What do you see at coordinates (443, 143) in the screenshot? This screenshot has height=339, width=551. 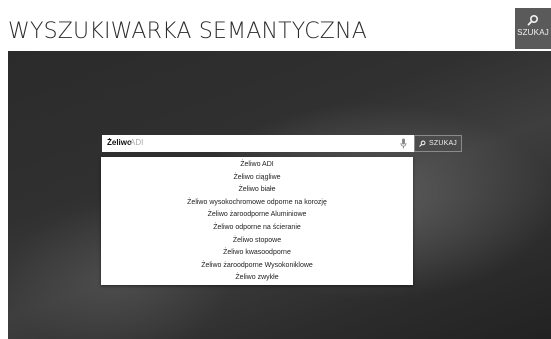 I see `search-button-label: SZUKAJ` at bounding box center [443, 143].